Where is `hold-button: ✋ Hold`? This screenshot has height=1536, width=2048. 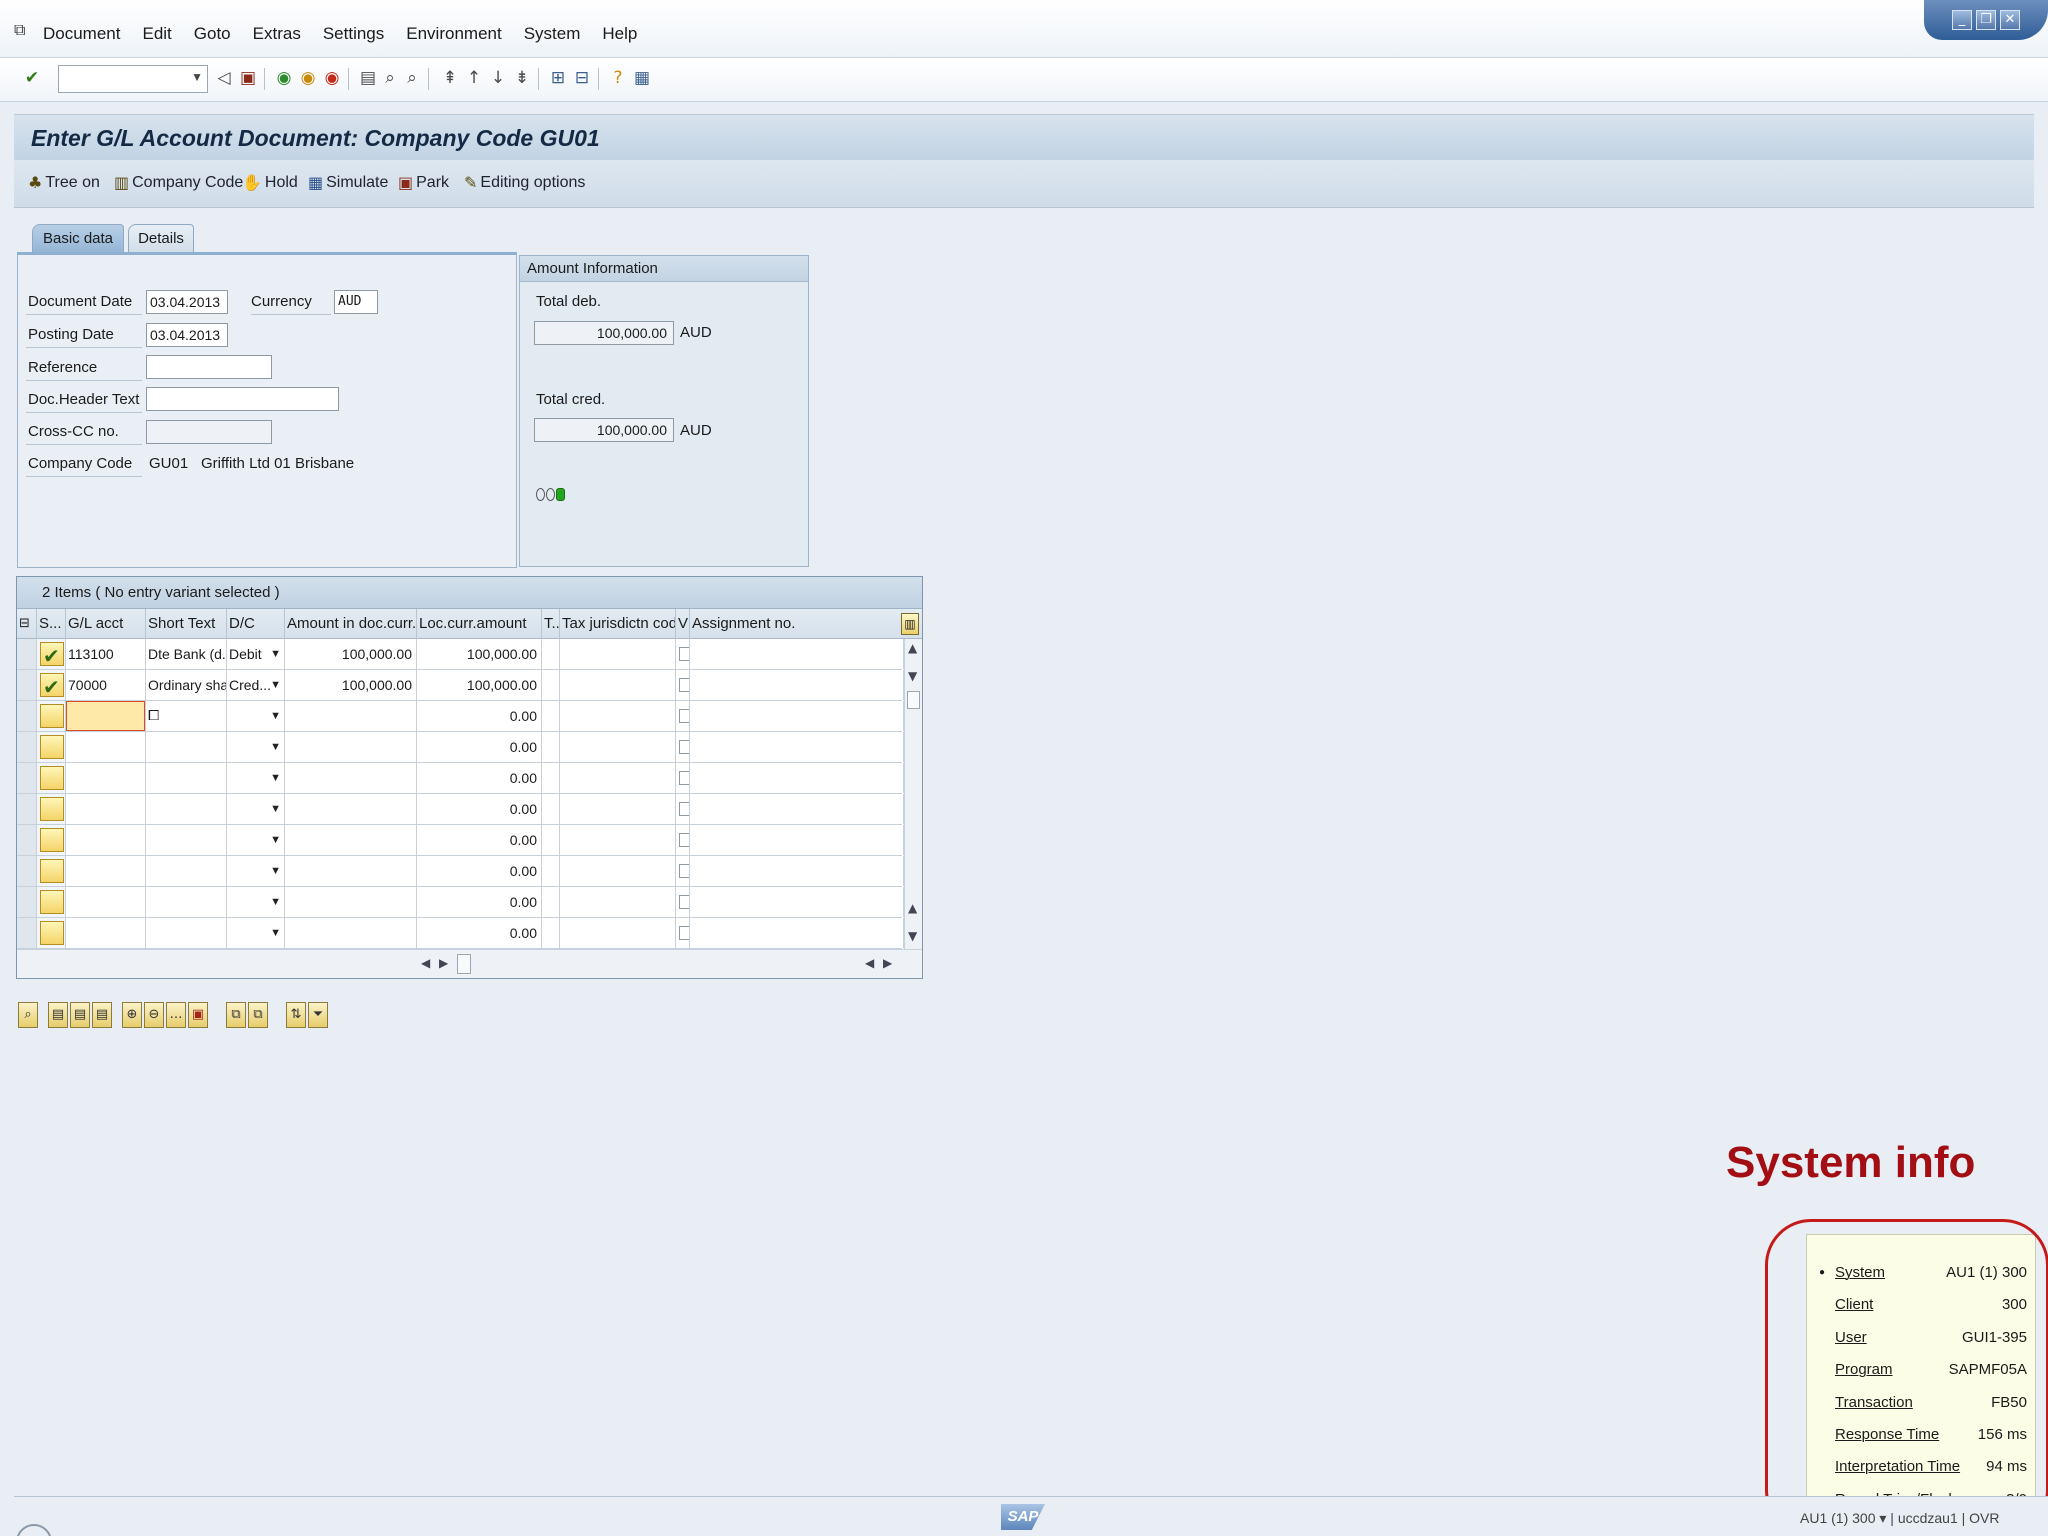 hold-button: ✋ Hold is located at coordinates (270, 182).